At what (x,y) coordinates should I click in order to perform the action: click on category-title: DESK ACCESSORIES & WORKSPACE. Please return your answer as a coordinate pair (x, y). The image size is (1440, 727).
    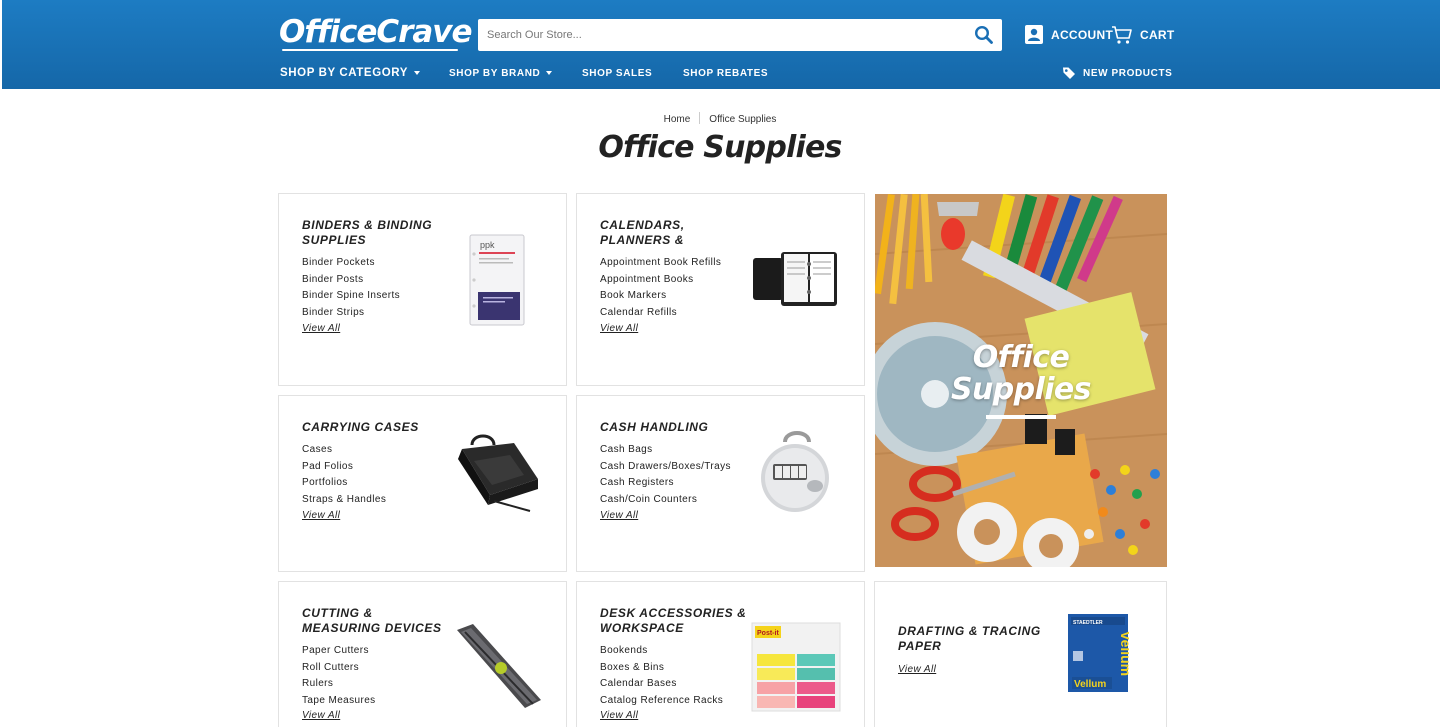
    Looking at the image, I should click on (675, 621).